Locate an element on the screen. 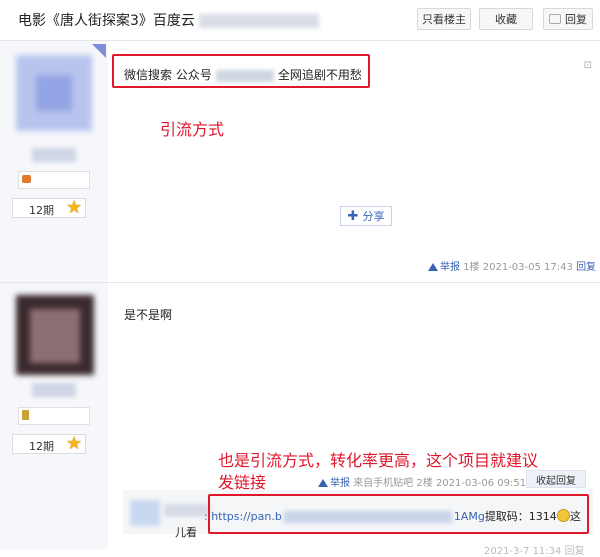 The height and width of the screenshot is (557, 600). floor-number: 2楼 is located at coordinates (424, 483).